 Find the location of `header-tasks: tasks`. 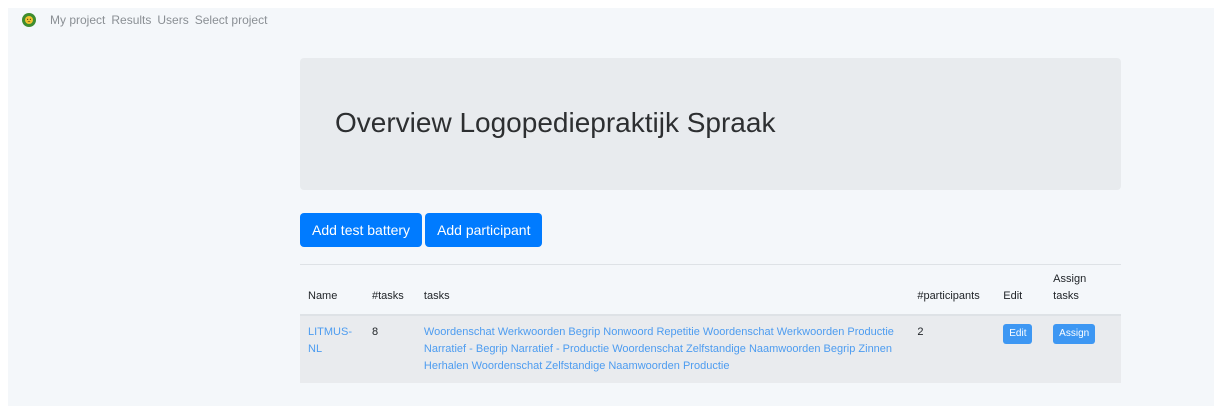

header-tasks: tasks is located at coordinates (662, 290).